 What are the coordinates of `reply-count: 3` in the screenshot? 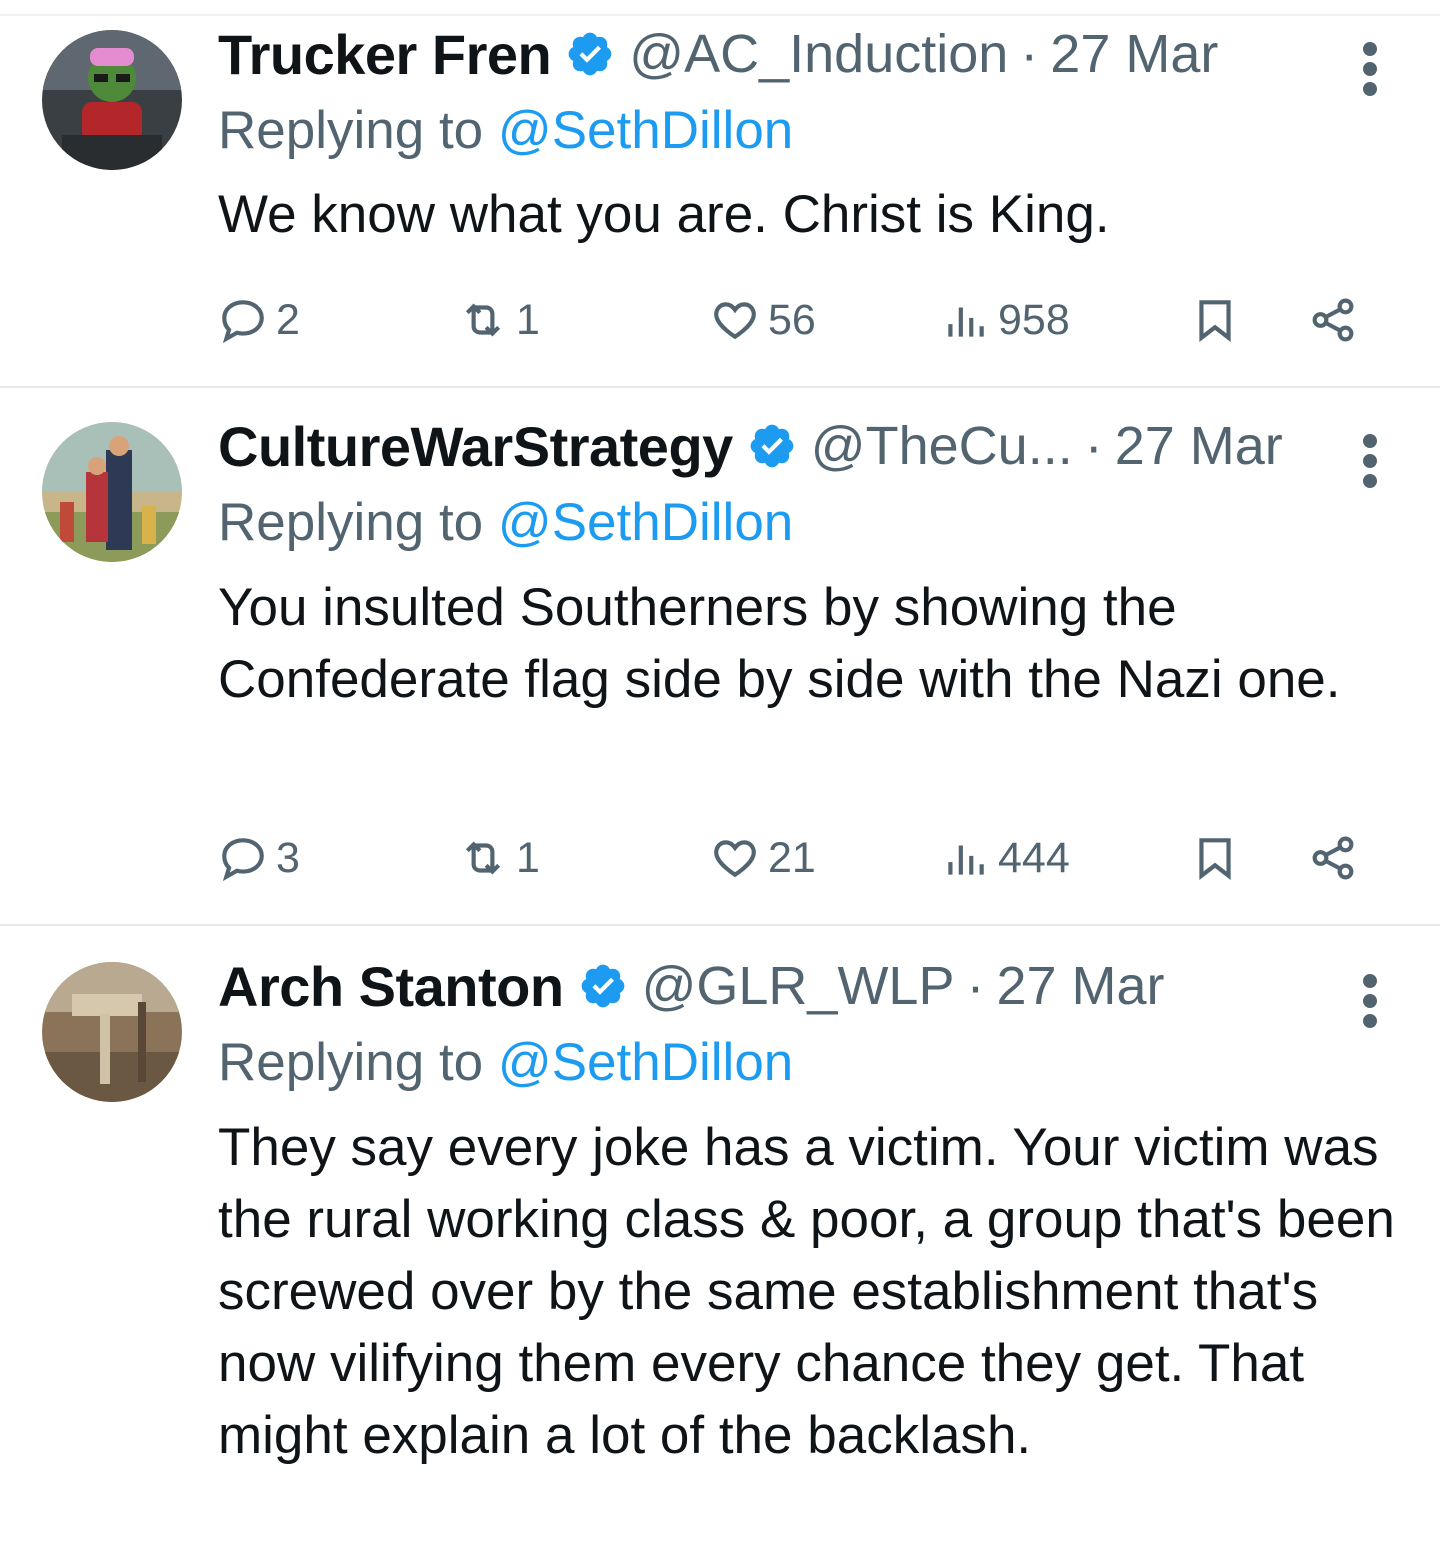 It's located at (288, 857).